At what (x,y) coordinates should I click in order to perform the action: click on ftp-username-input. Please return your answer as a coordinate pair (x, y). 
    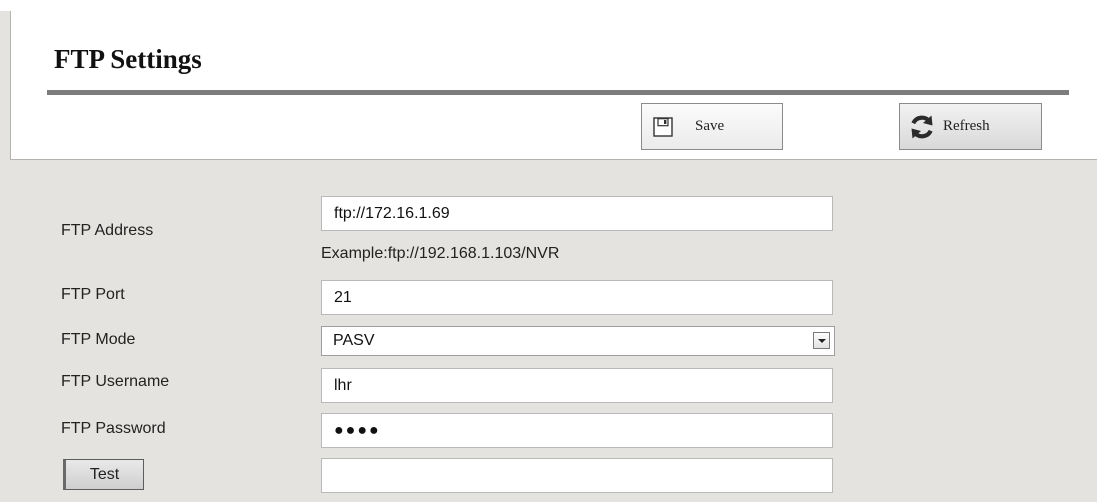
    Looking at the image, I should click on (577, 385).